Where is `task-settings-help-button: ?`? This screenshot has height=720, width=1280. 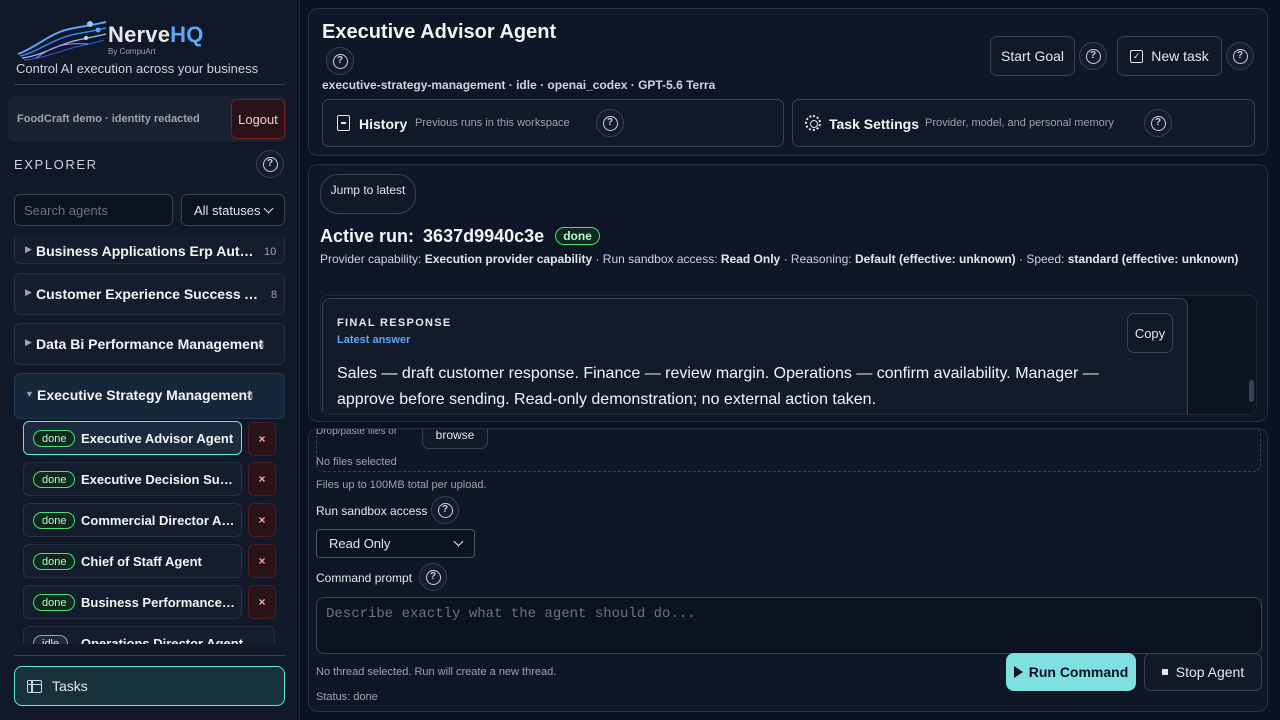 task-settings-help-button: ? is located at coordinates (1158, 123).